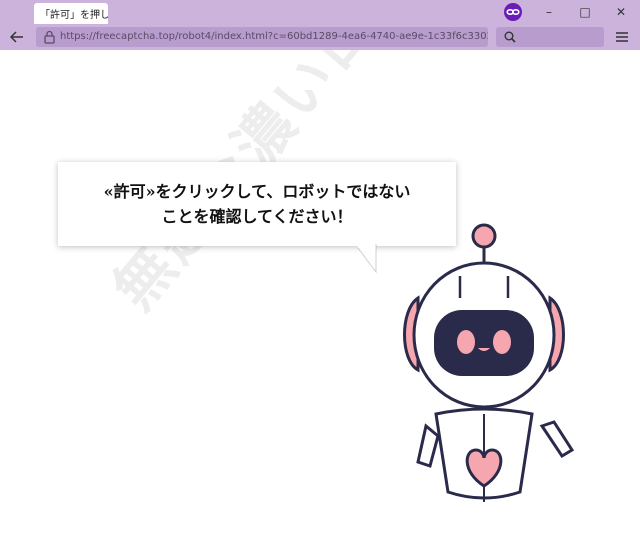 This screenshot has width=640, height=540. Describe the element at coordinates (489, 362) in the screenshot. I see `robot-illustration` at that location.